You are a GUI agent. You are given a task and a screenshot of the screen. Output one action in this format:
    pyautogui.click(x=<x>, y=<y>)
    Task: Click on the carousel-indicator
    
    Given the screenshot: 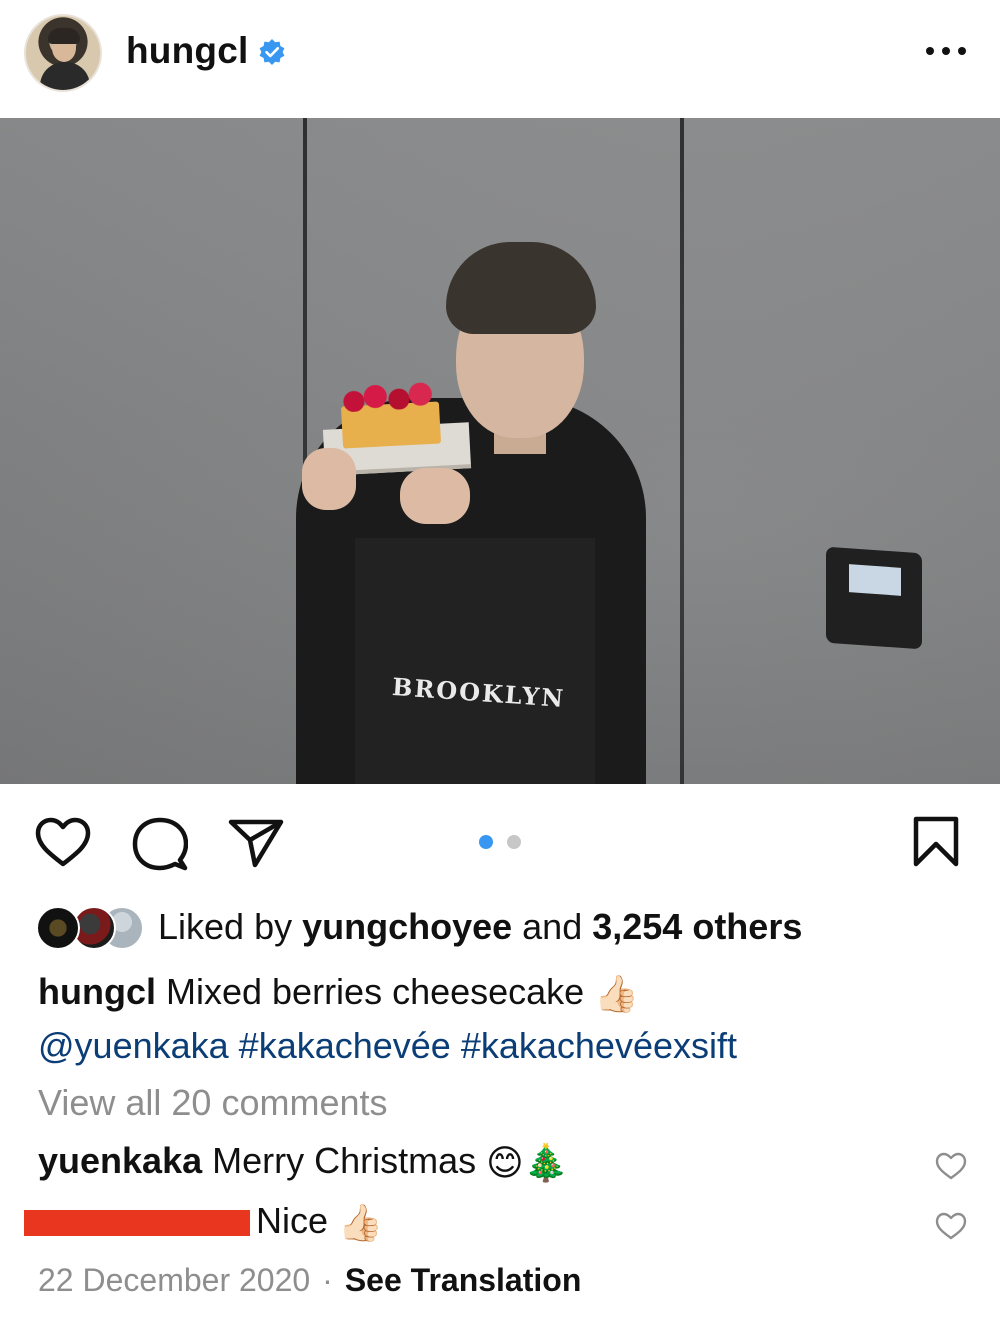 What is the action you would take?
    pyautogui.click(x=500, y=842)
    